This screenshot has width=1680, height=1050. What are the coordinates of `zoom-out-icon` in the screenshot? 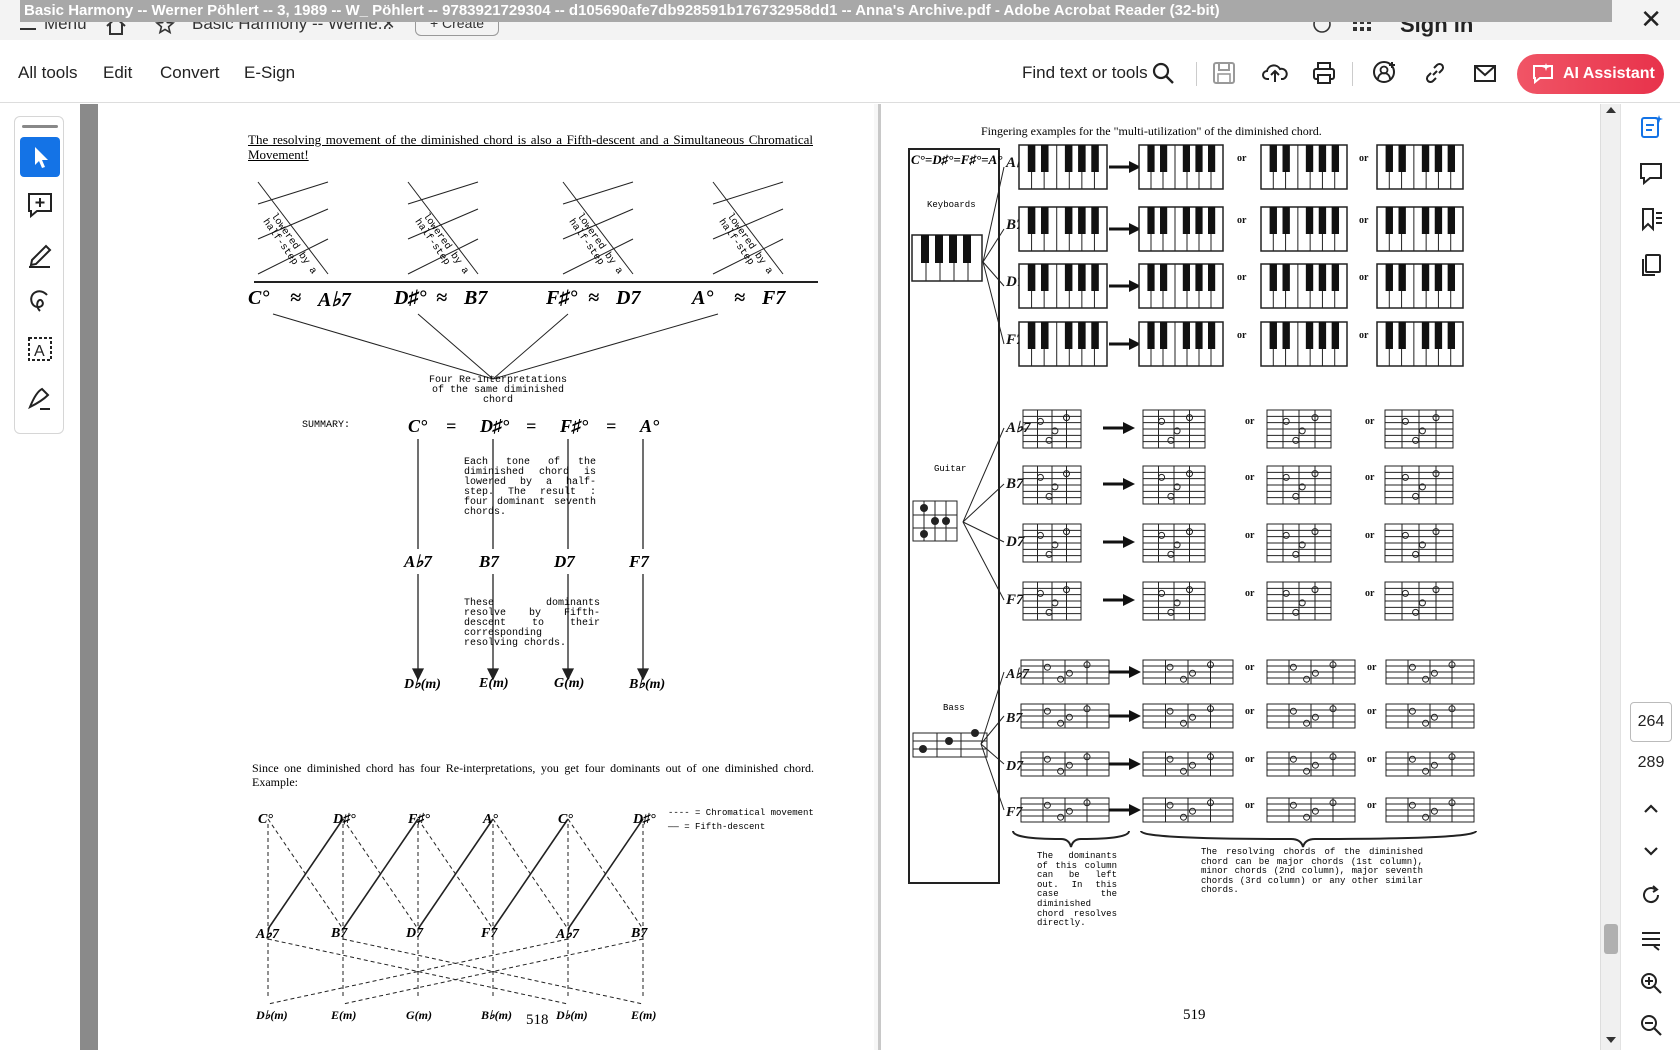 It's located at (1651, 1025).